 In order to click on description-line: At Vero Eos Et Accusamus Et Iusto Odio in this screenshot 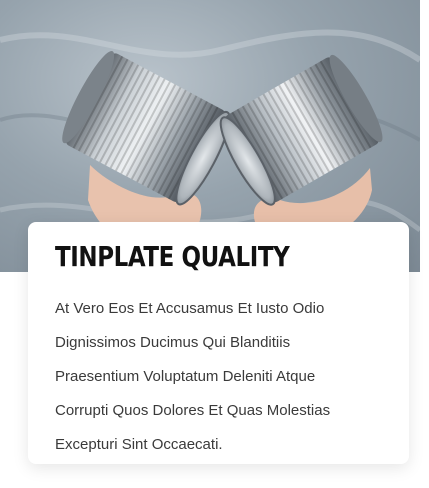, I will do `click(190, 308)`.